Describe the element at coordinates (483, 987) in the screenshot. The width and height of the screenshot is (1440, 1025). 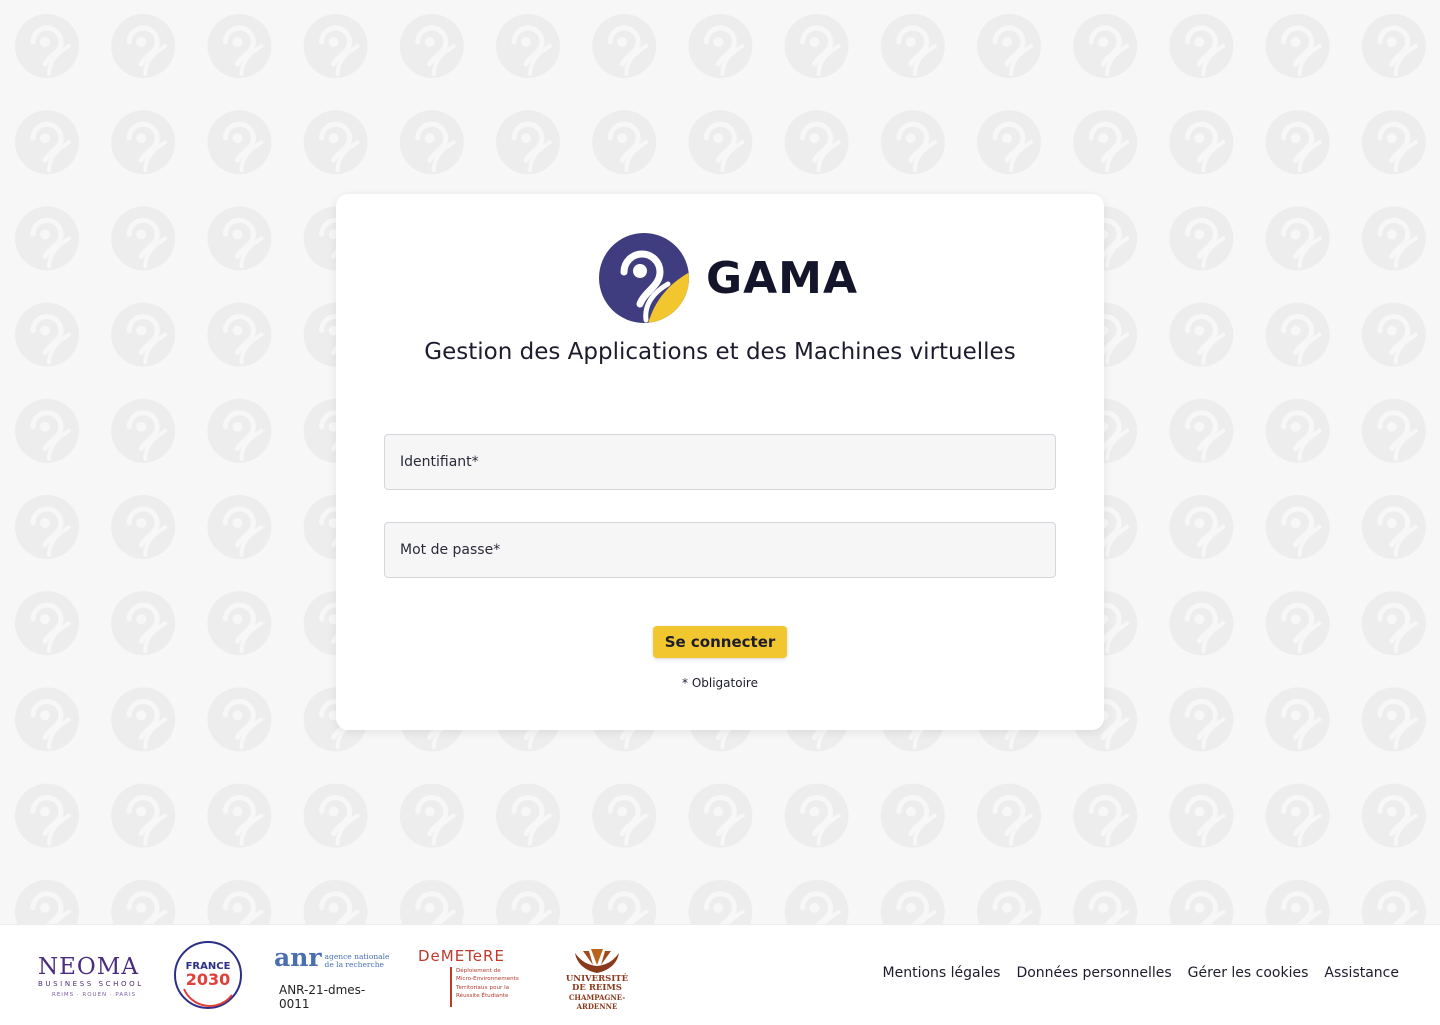
I see `demetere-line-3: Territoriaux pour la` at that location.